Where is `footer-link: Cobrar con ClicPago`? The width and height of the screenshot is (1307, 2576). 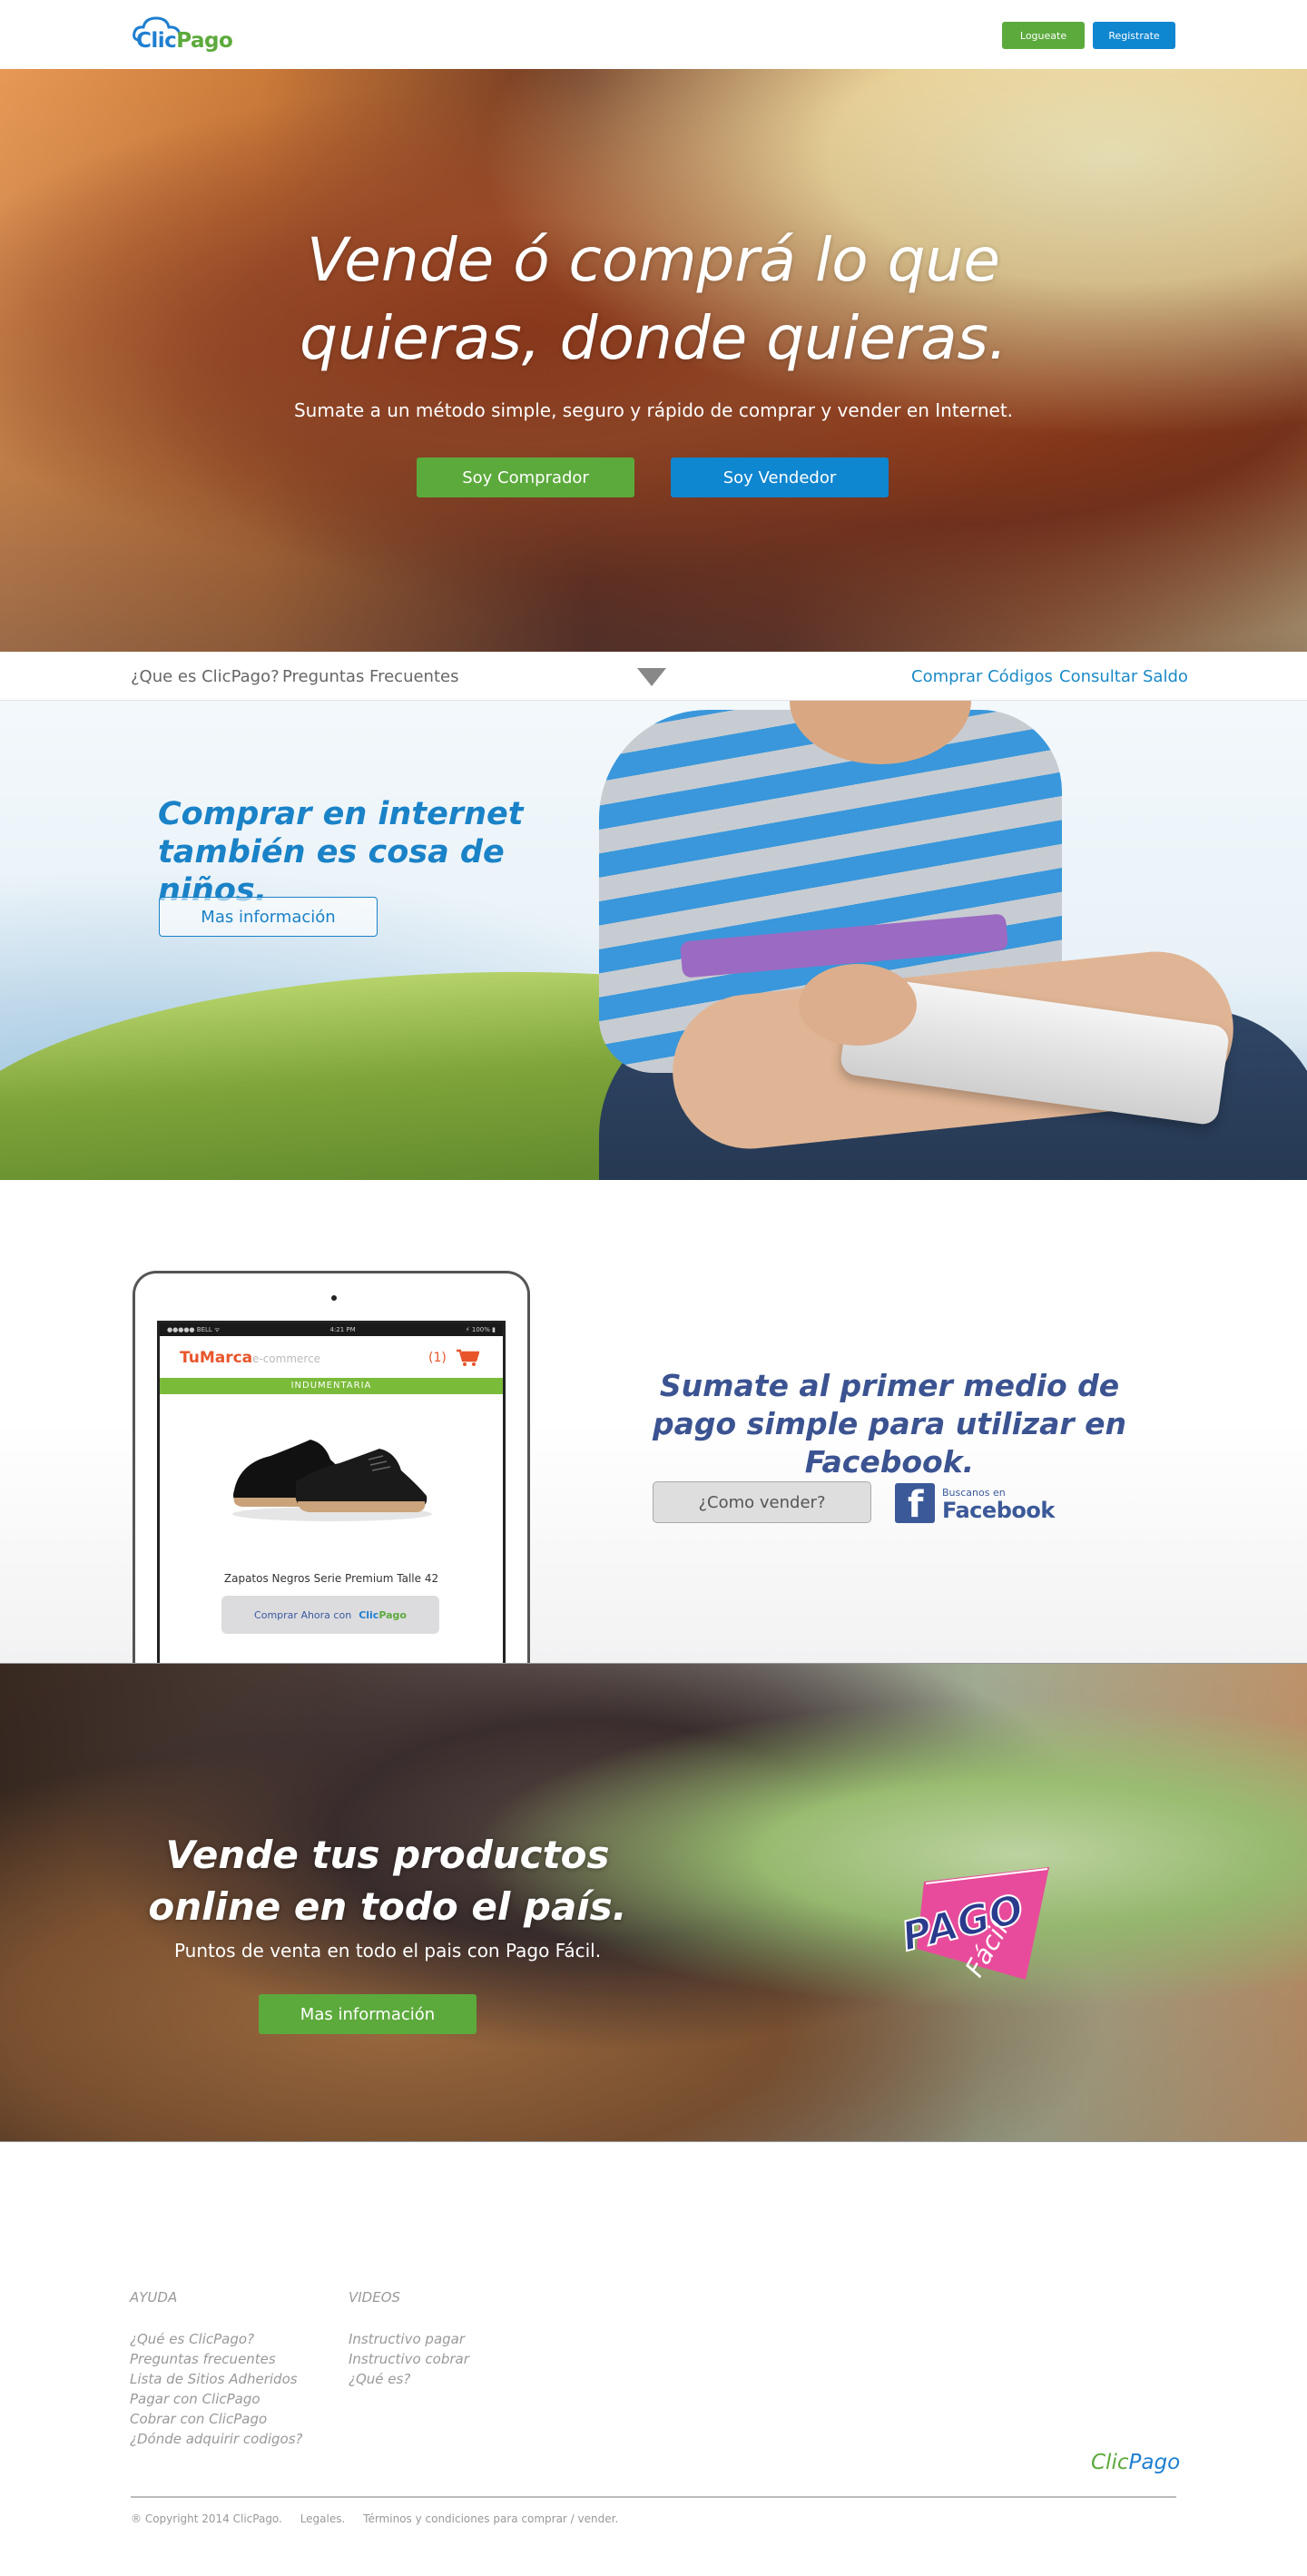 footer-link: Cobrar con ClicPago is located at coordinates (216, 2419).